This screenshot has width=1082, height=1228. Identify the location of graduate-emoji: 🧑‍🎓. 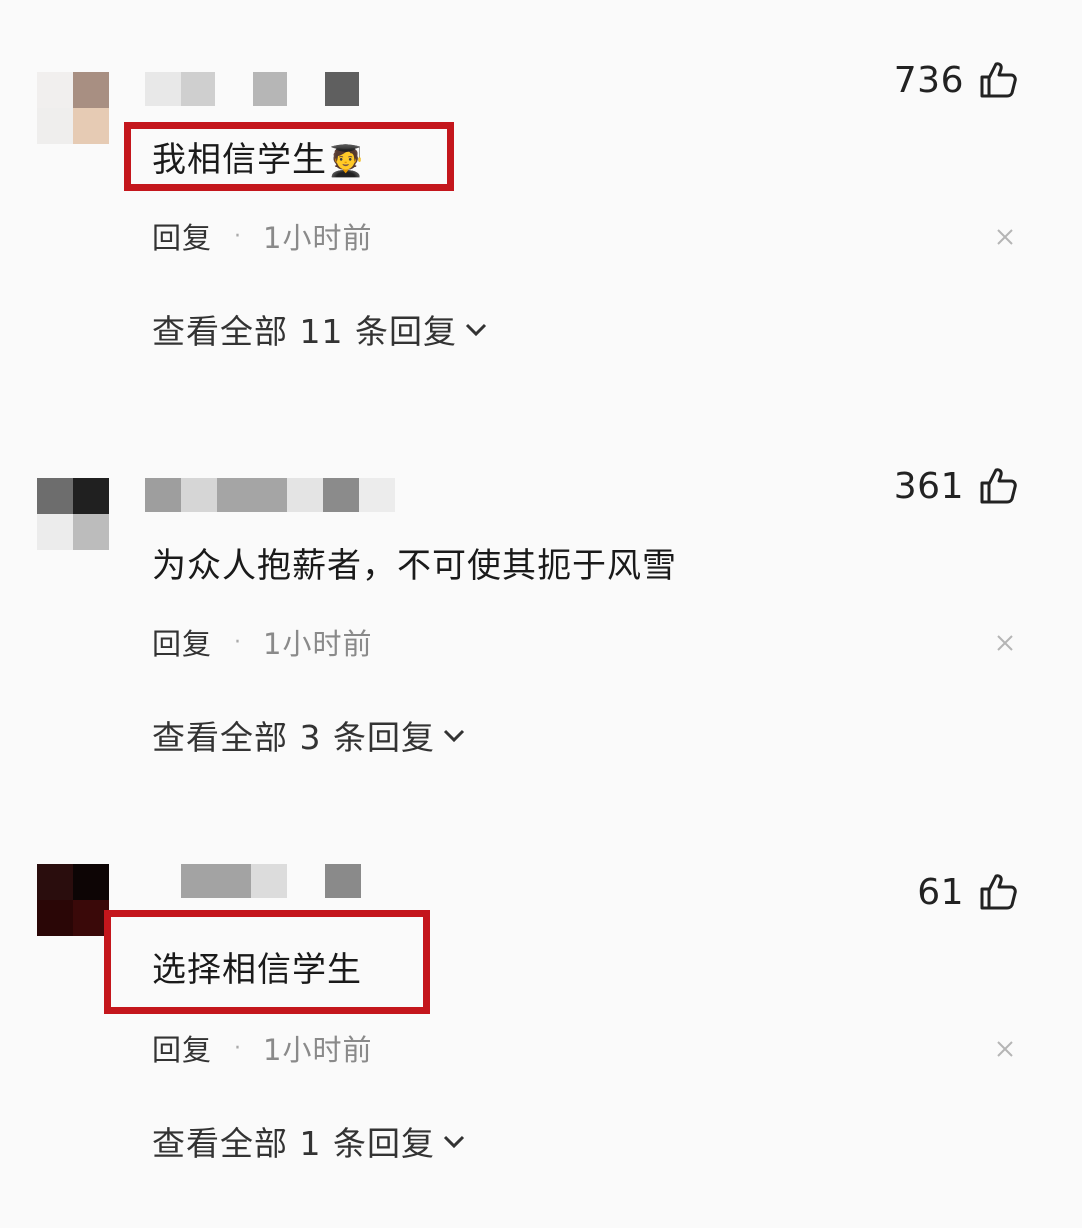
(346, 161).